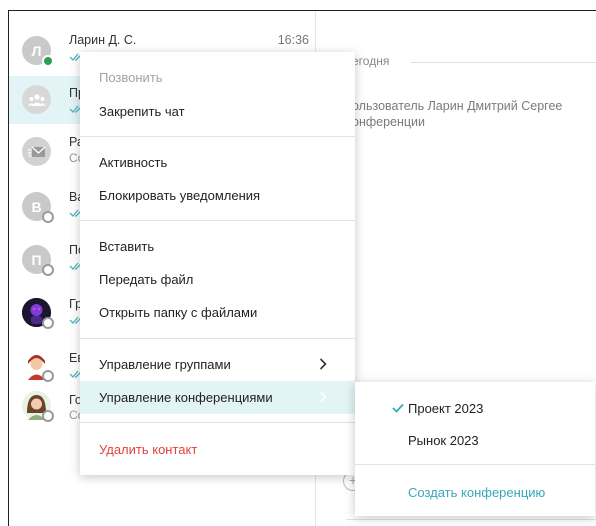 The height and width of the screenshot is (526, 596). Describe the element at coordinates (217, 246) in the screenshot. I see `menu-item-paste: Вставить` at that location.